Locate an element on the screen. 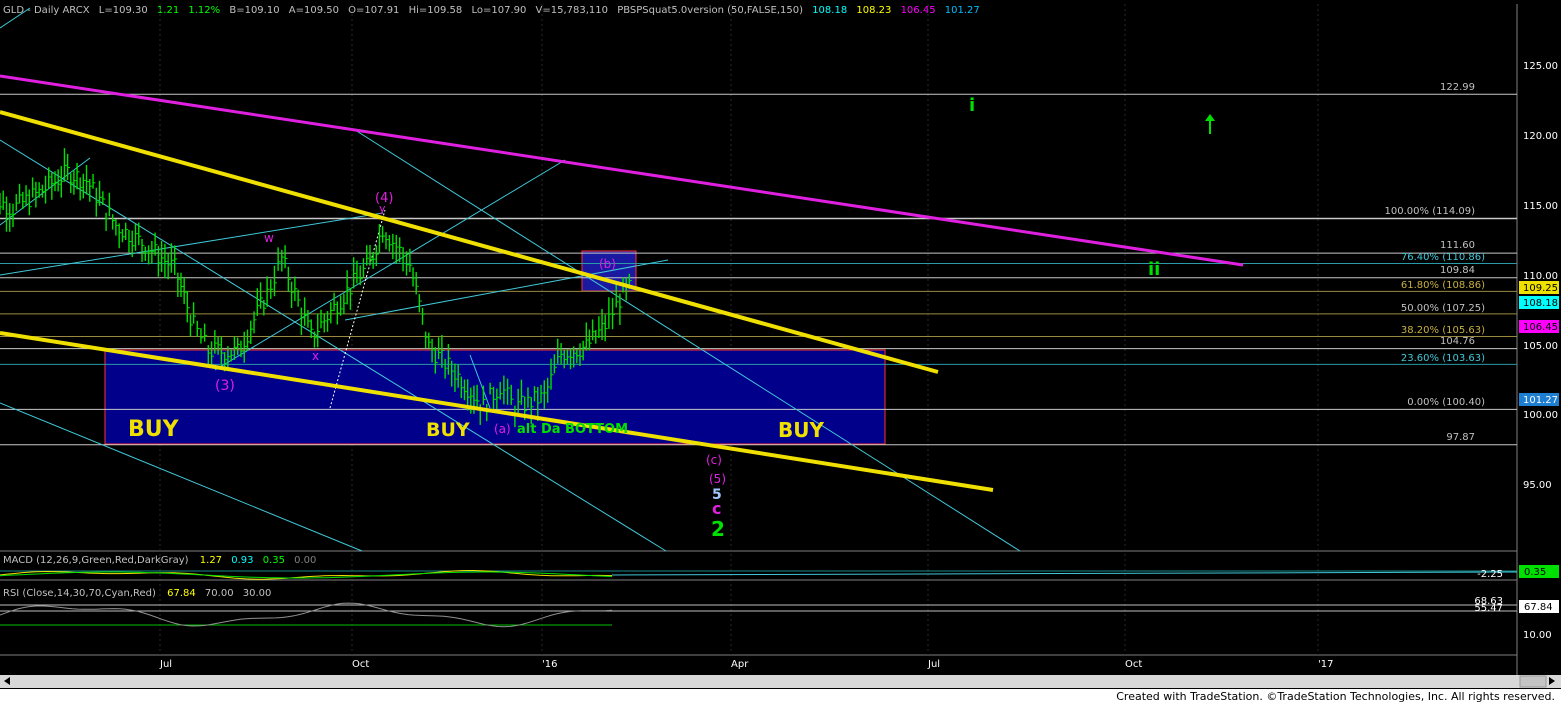 Image resolution: width=1561 pixels, height=705 pixels. header-value-3: 106.45 is located at coordinates (918, 10).